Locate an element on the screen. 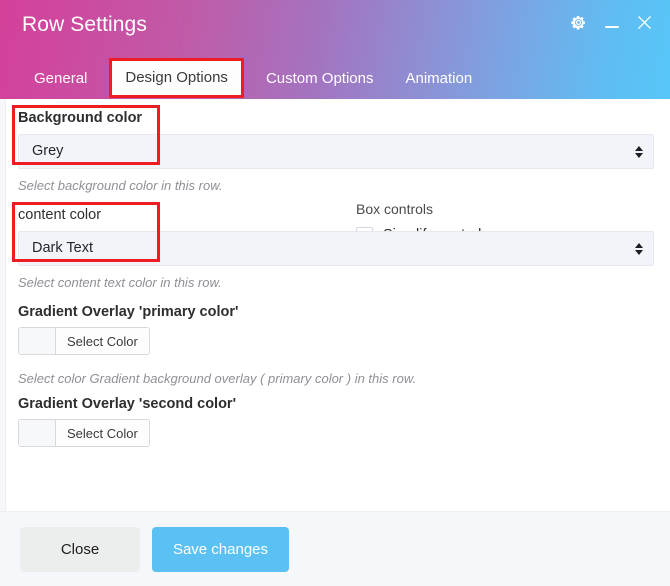 The width and height of the screenshot is (670, 586). gradient-second-select-color-button: Select Color is located at coordinates (102, 433).